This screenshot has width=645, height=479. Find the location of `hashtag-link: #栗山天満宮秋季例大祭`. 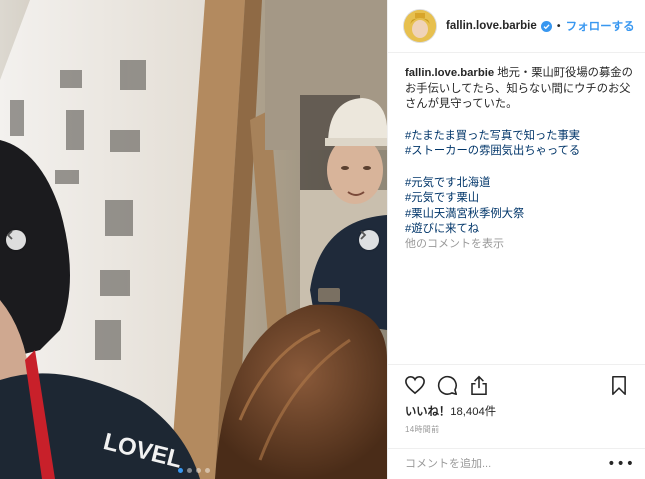

hashtag-link: #栗山天満宮秋季例大祭 is located at coordinates (519, 215).